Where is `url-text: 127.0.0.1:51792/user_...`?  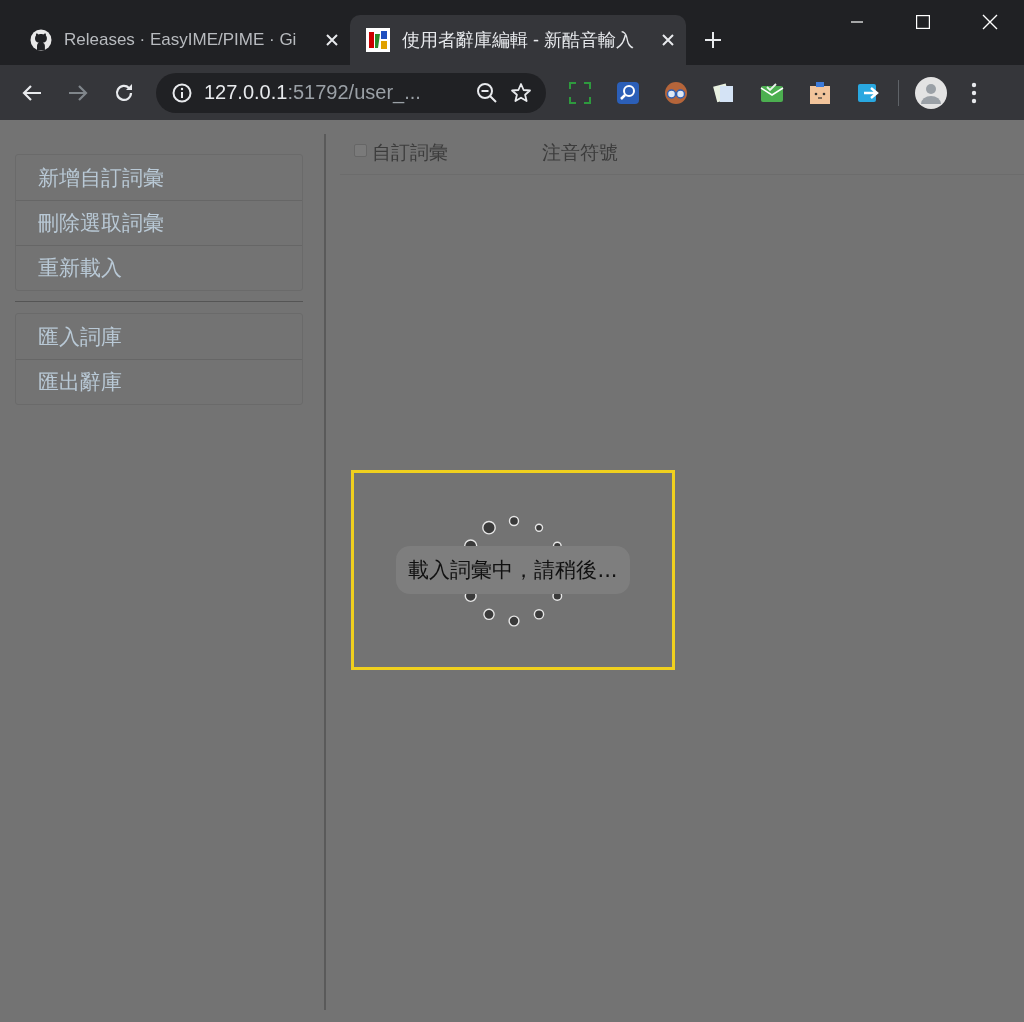 url-text: 127.0.0.1:51792/user_... is located at coordinates (313, 92).